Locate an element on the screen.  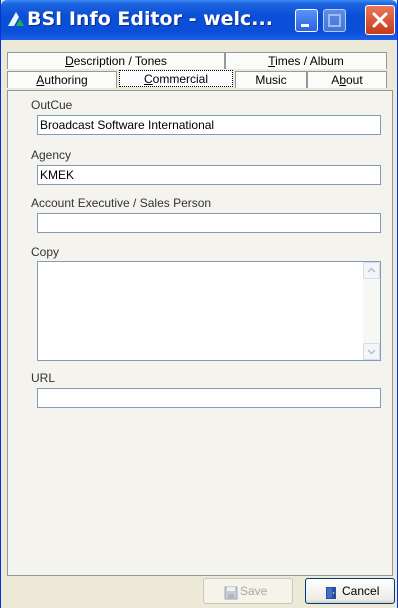
account-exec-label: Account Executive / Sales Person is located at coordinates (121, 203).